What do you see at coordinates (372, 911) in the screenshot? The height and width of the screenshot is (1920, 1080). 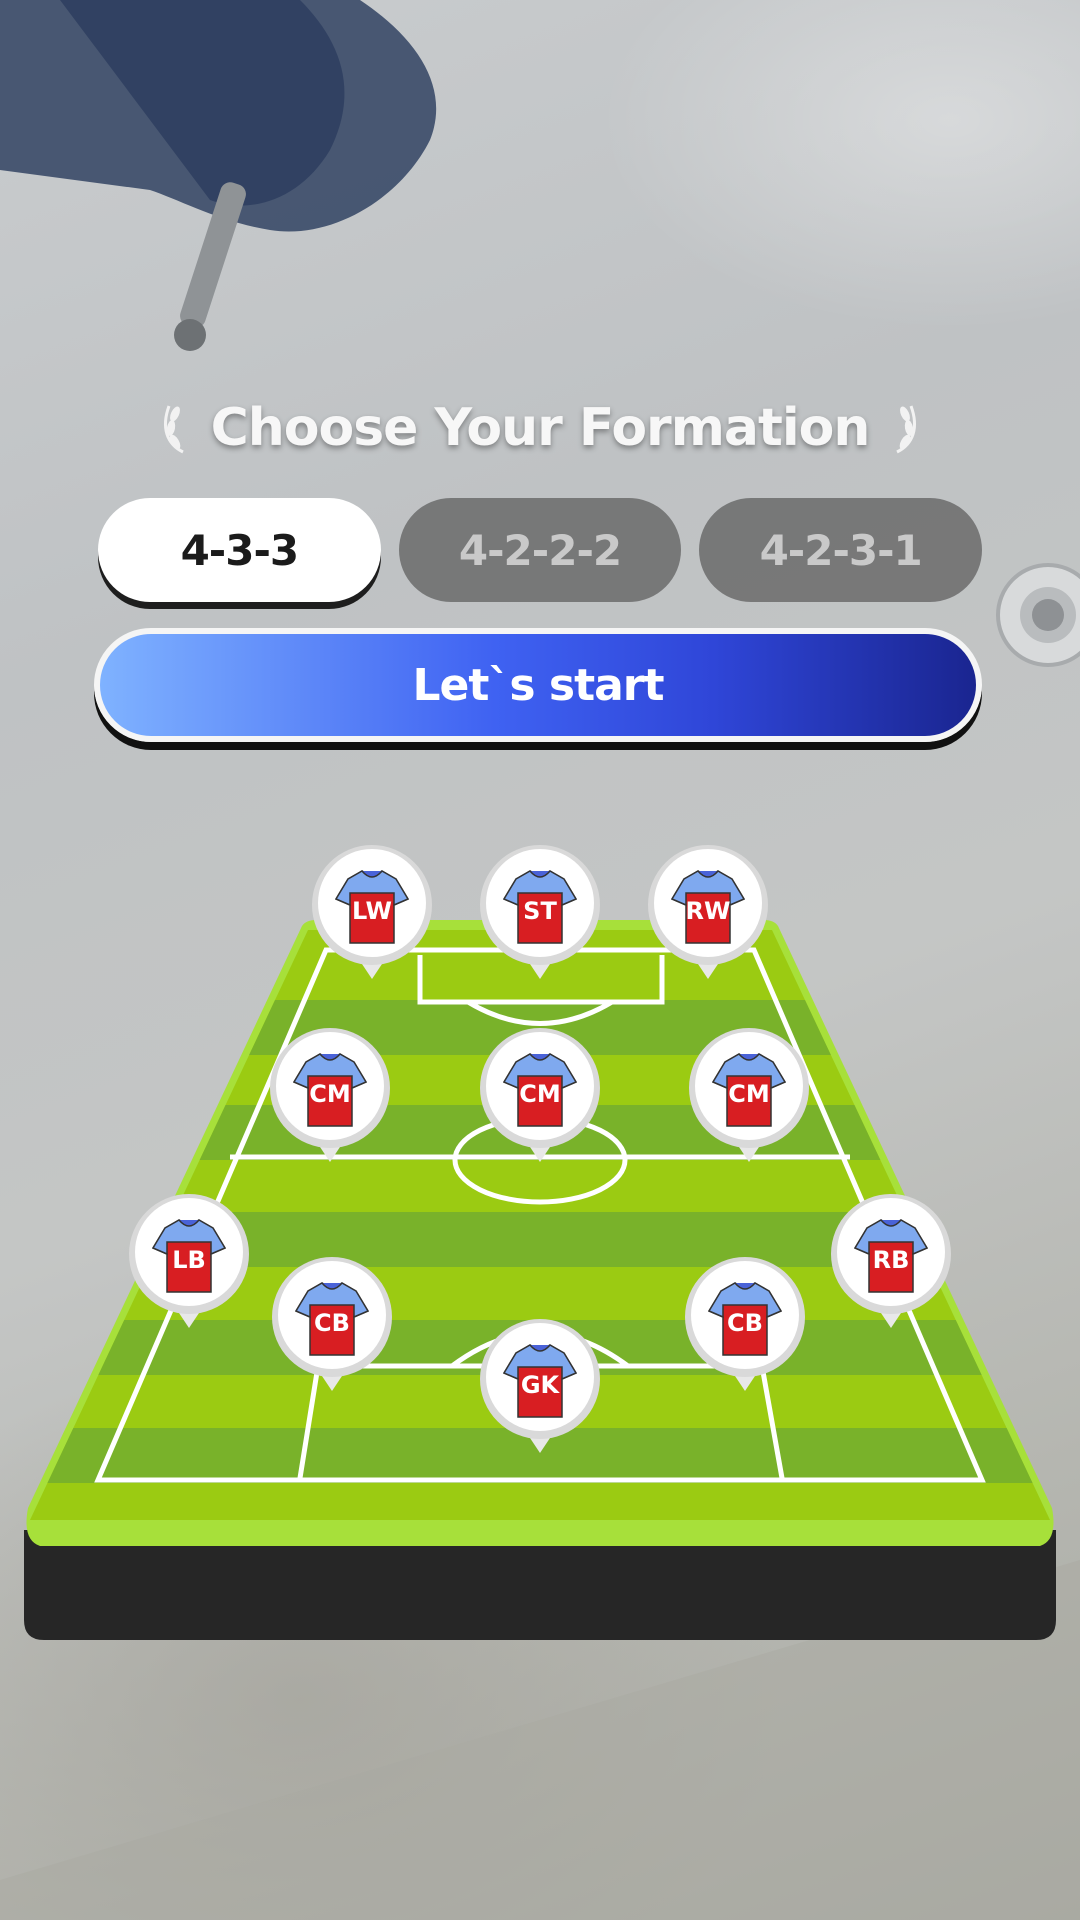 I see `player-position-label: LW` at bounding box center [372, 911].